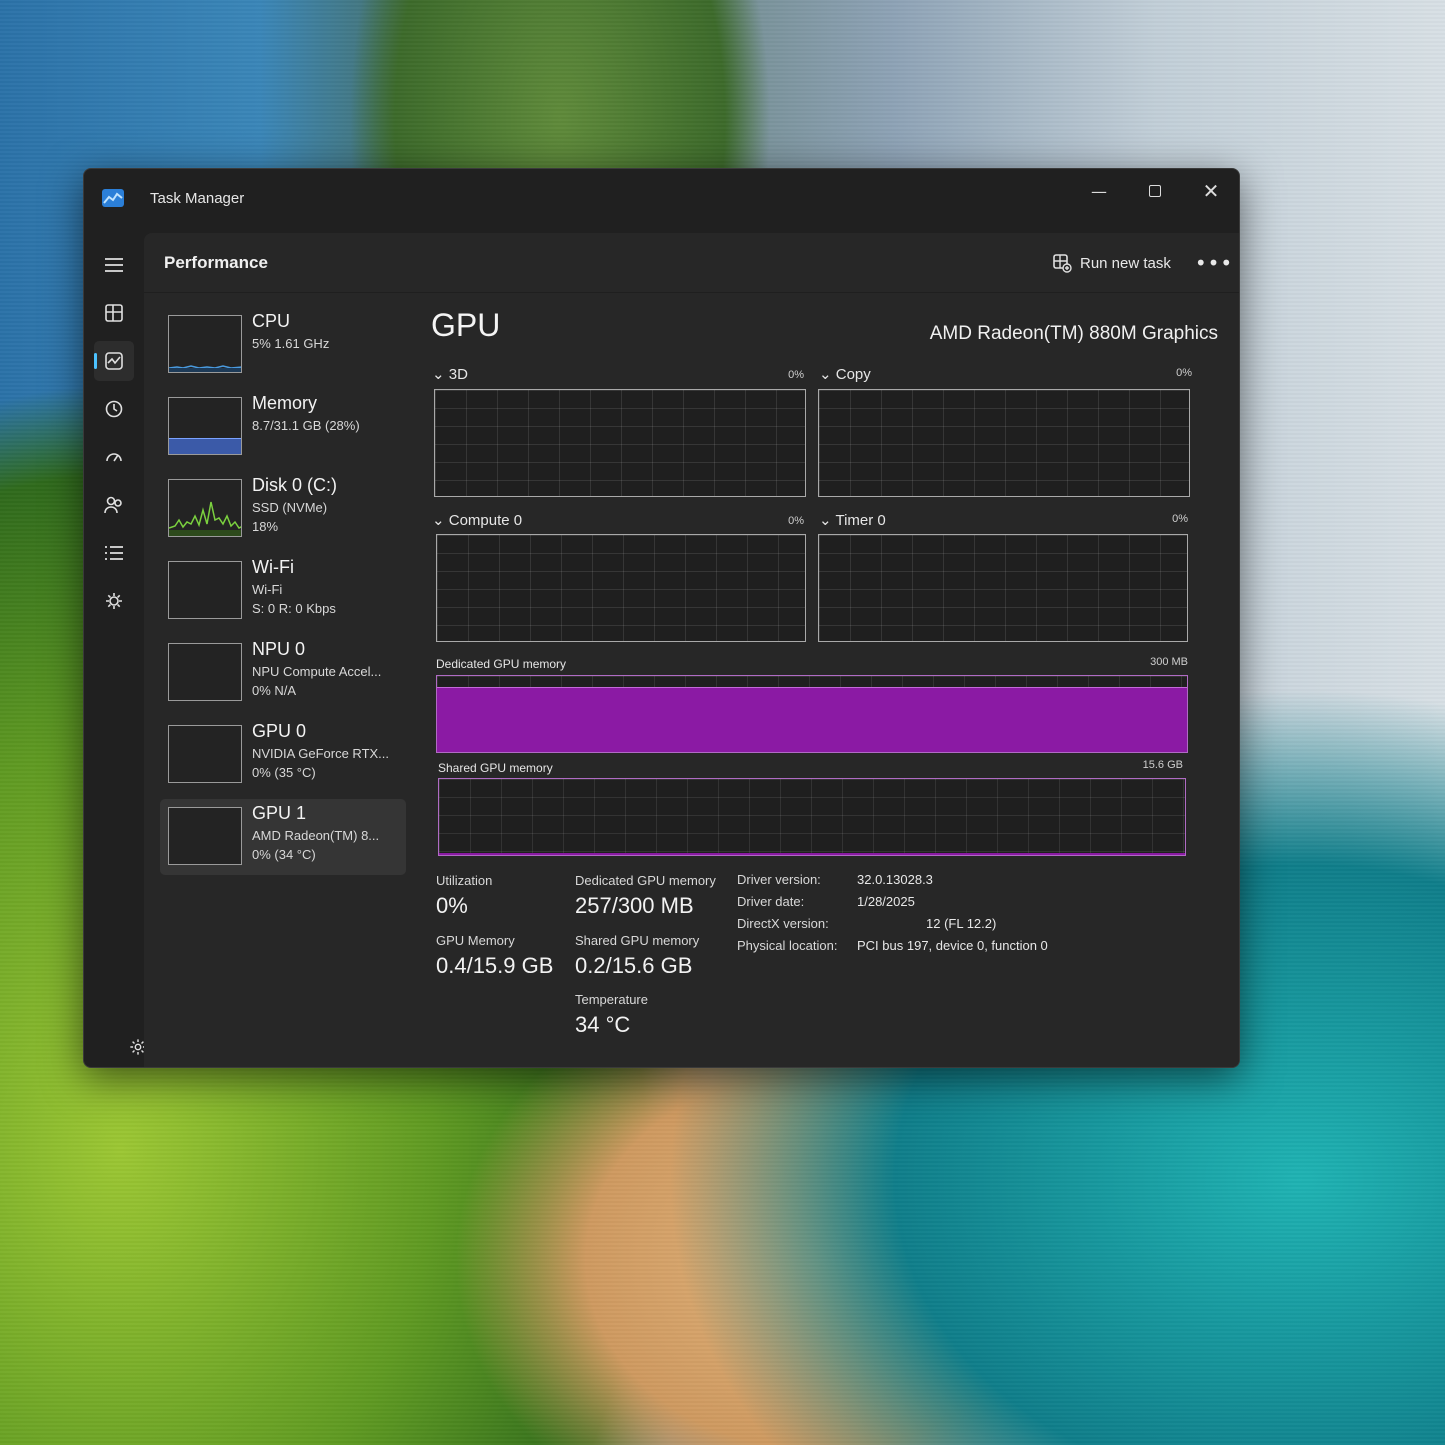 This screenshot has height=1445, width=1445. I want to click on nav-processes, so click(114, 313).